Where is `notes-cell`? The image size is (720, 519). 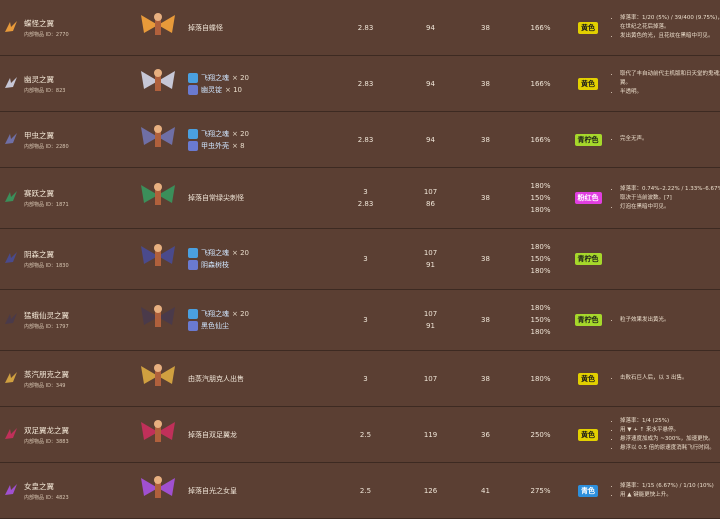
notes-cell is located at coordinates (664, 259).